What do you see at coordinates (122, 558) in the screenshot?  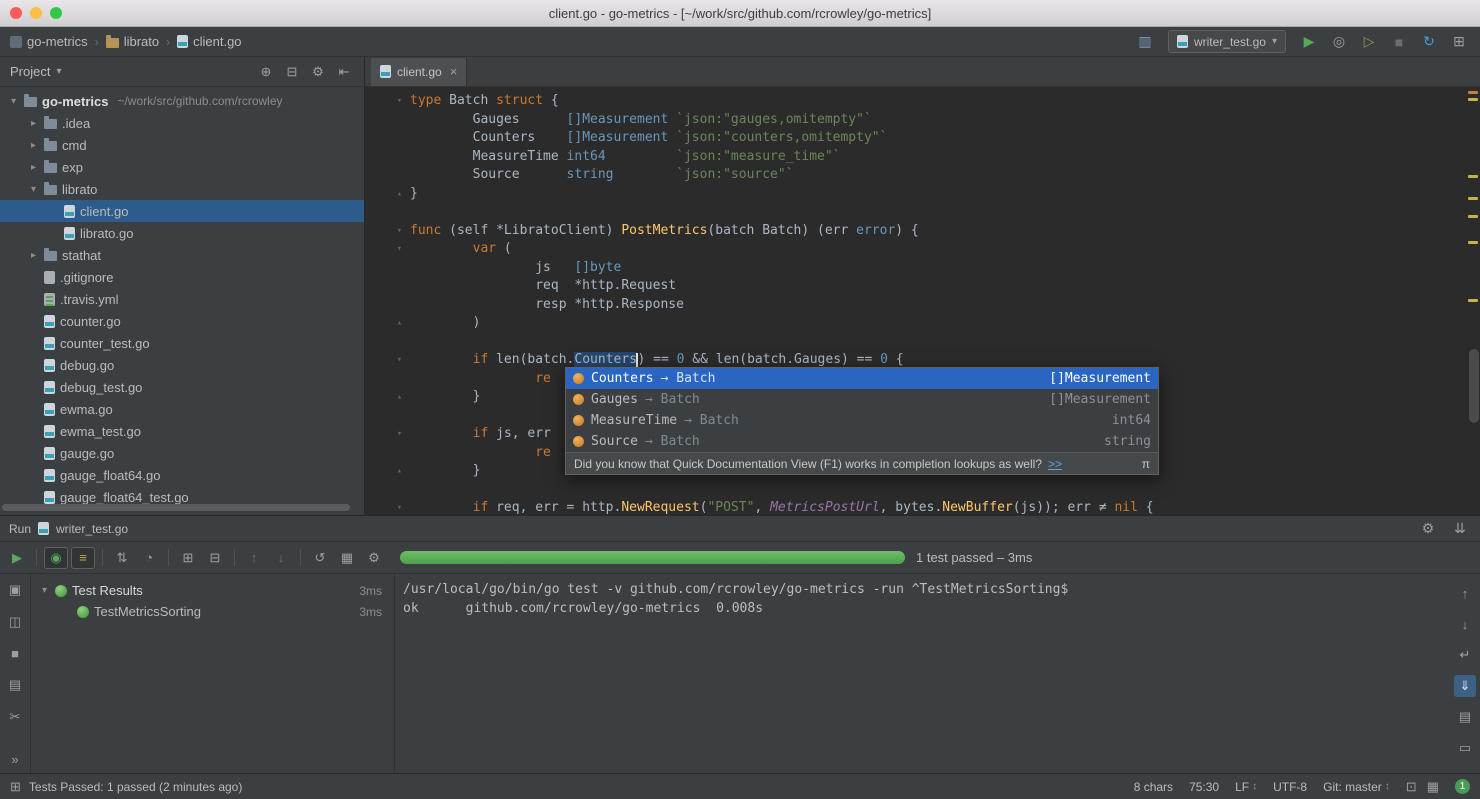 I see `sort-alphabetically-icon: ⇅` at bounding box center [122, 558].